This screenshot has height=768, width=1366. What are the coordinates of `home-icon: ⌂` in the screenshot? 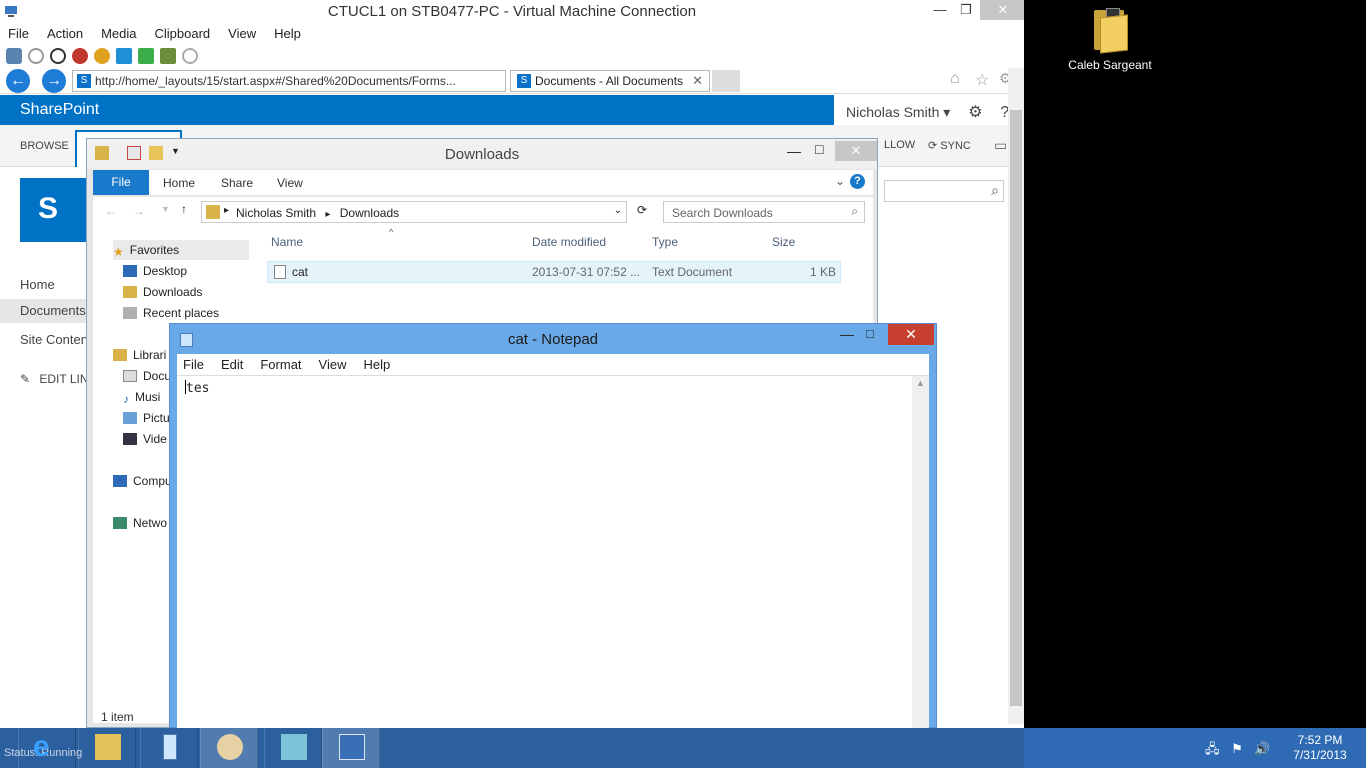 It's located at (955, 79).